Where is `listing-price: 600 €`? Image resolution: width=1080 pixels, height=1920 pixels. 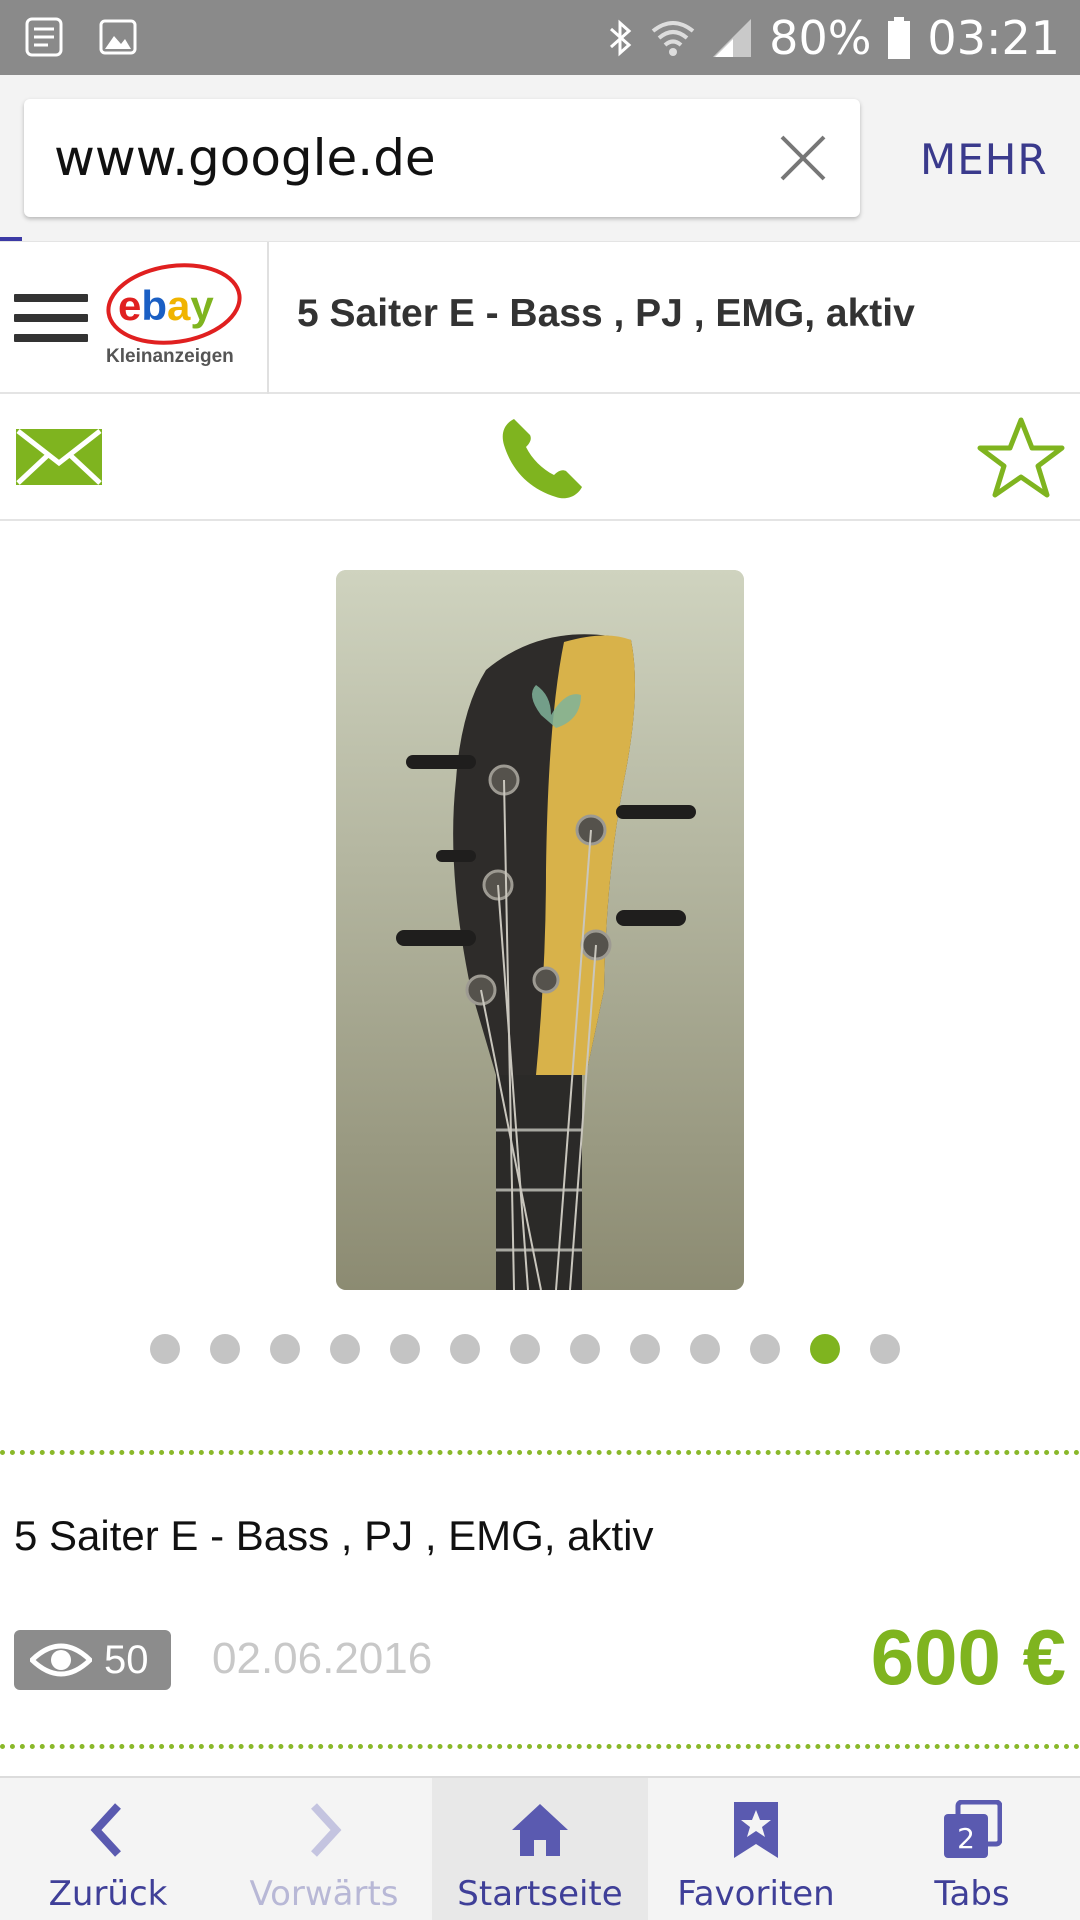 listing-price: 600 € is located at coordinates (968, 1657).